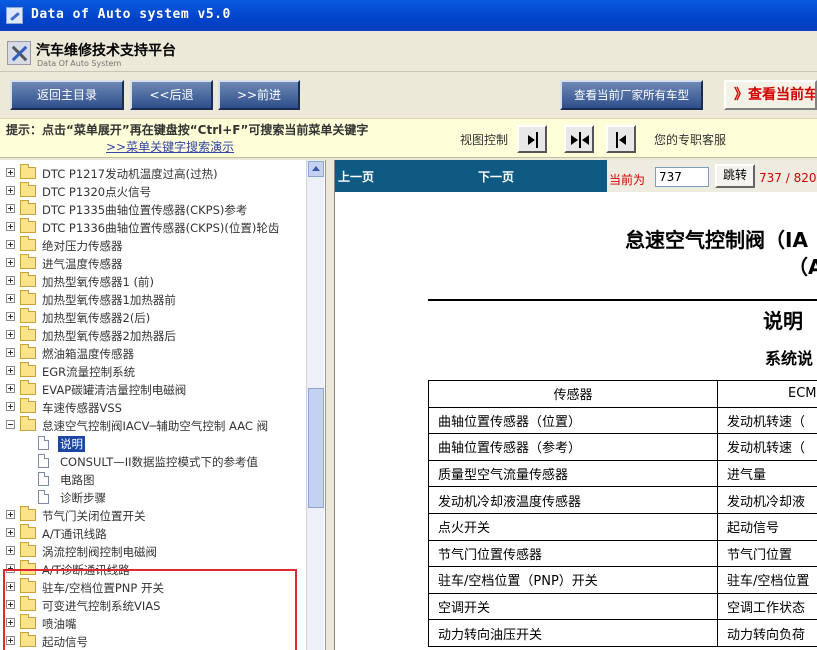  I want to click on table-row: 曲轴位置传感器（参考） 发动机转速（, so click(622, 447).